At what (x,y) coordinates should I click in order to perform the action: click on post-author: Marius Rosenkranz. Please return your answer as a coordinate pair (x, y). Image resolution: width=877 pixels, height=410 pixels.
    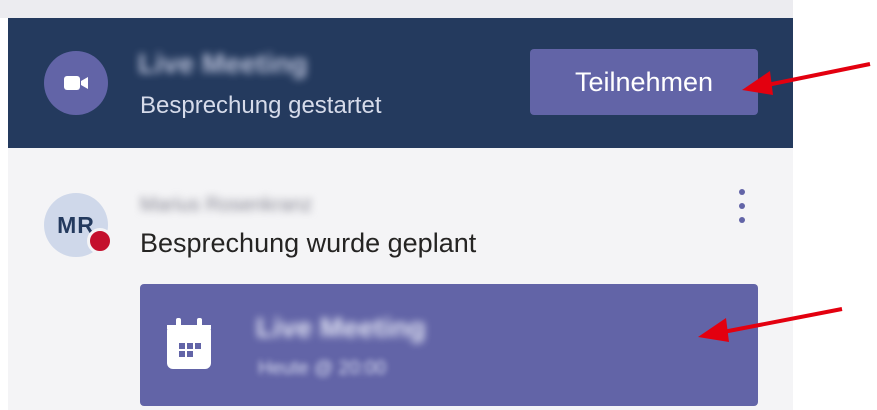
    Looking at the image, I should click on (226, 205).